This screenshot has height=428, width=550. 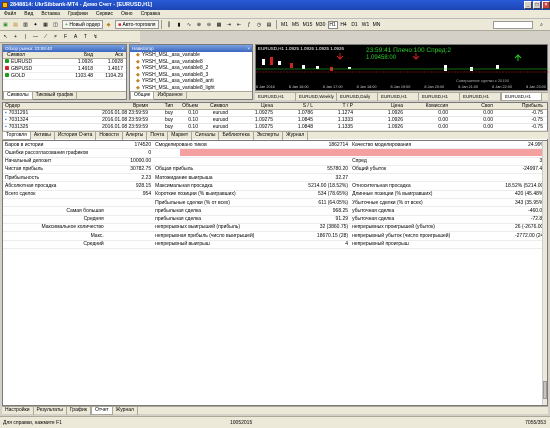 I want to click on crosshair-icon: +, so click(x=15, y=37).